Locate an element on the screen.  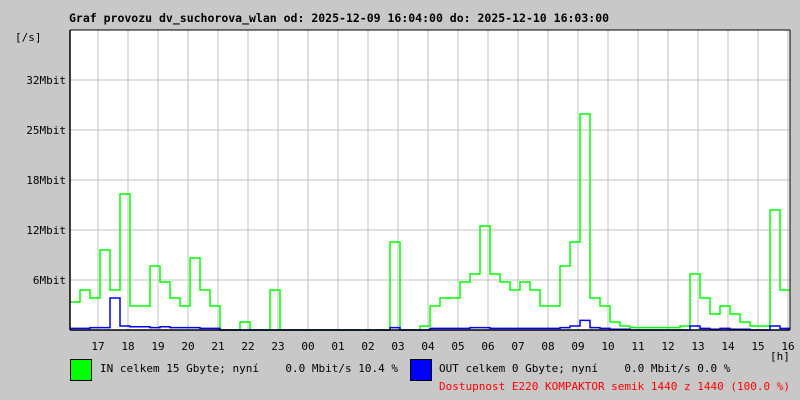
x-tick-label: 10 is located at coordinates (607, 346).